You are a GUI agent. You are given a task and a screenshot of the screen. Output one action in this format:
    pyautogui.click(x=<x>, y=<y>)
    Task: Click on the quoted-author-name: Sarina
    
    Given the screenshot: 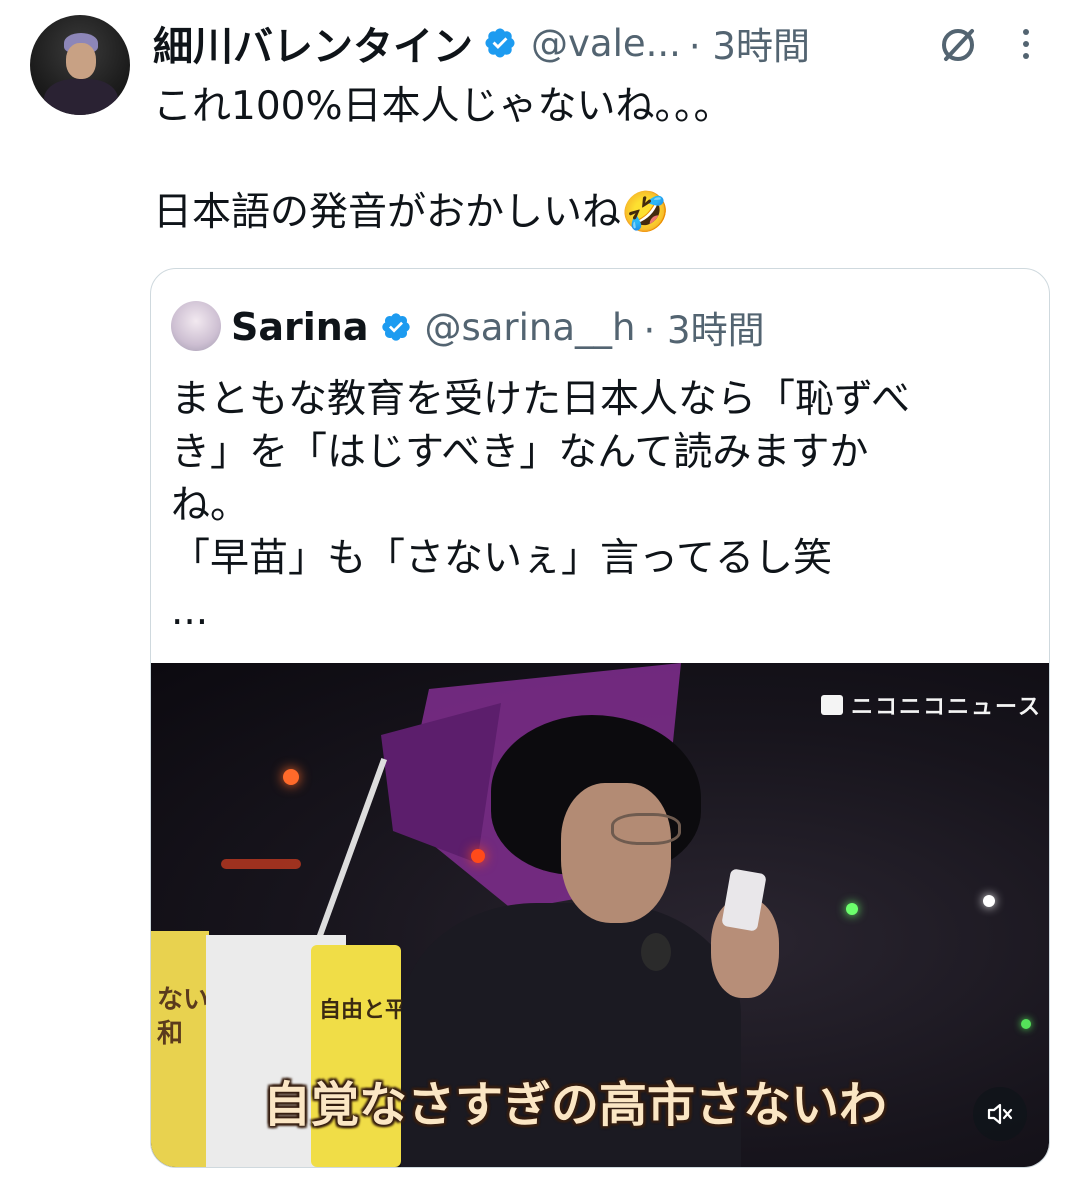 What is the action you would take?
    pyautogui.click(x=299, y=327)
    